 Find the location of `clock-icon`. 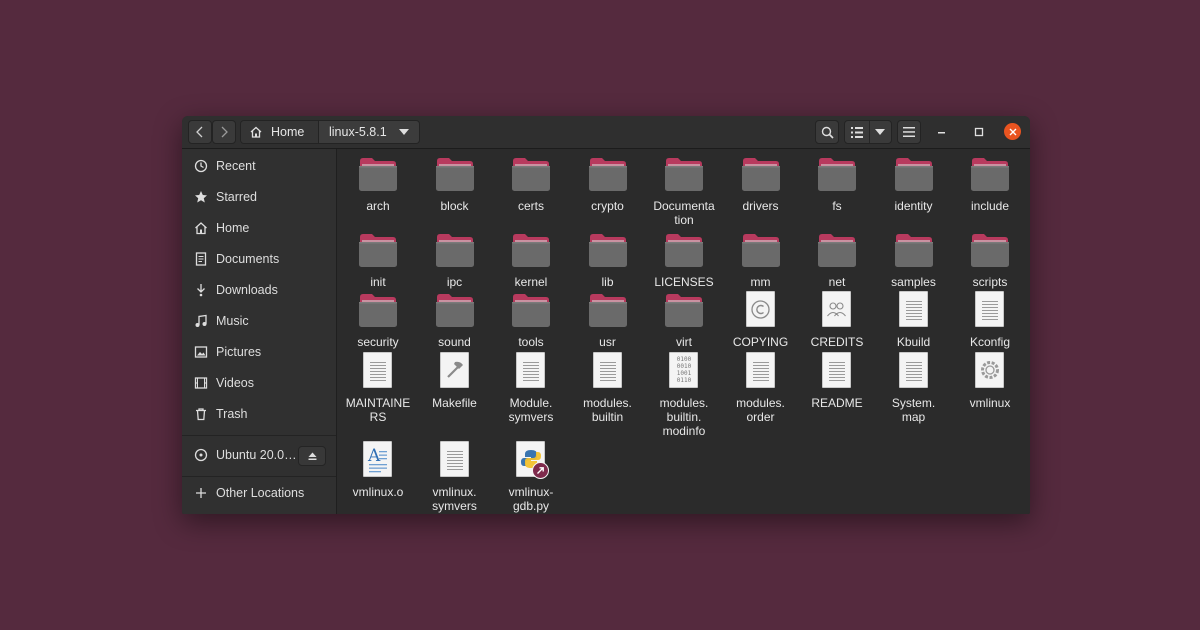

clock-icon is located at coordinates (201, 166).